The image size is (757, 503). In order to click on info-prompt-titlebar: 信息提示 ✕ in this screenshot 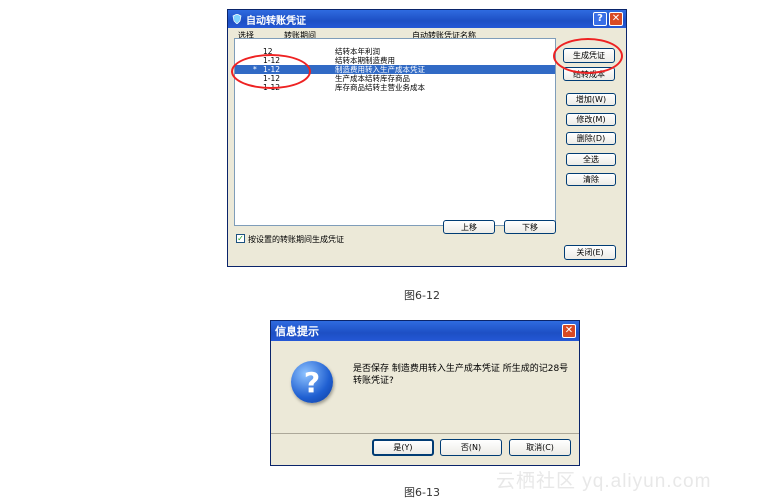, I will do `click(425, 331)`.